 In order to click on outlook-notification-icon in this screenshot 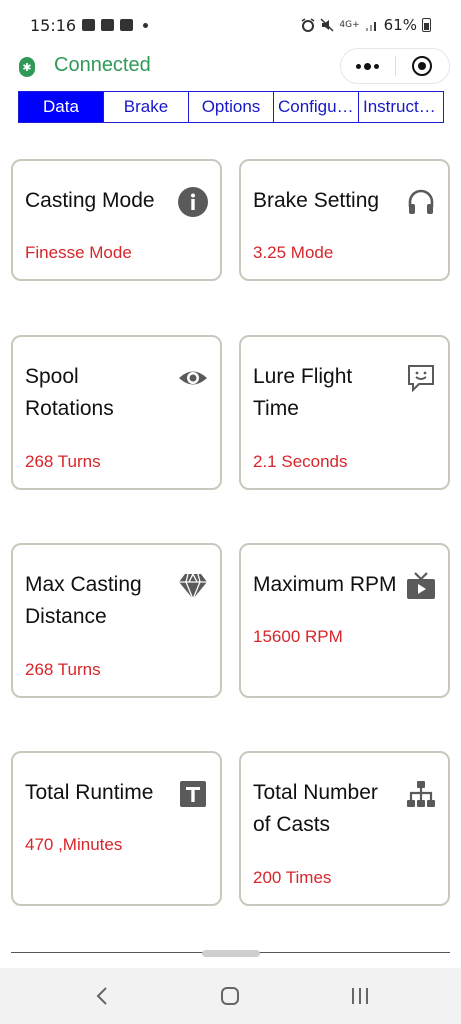, I will do `click(127, 25)`.